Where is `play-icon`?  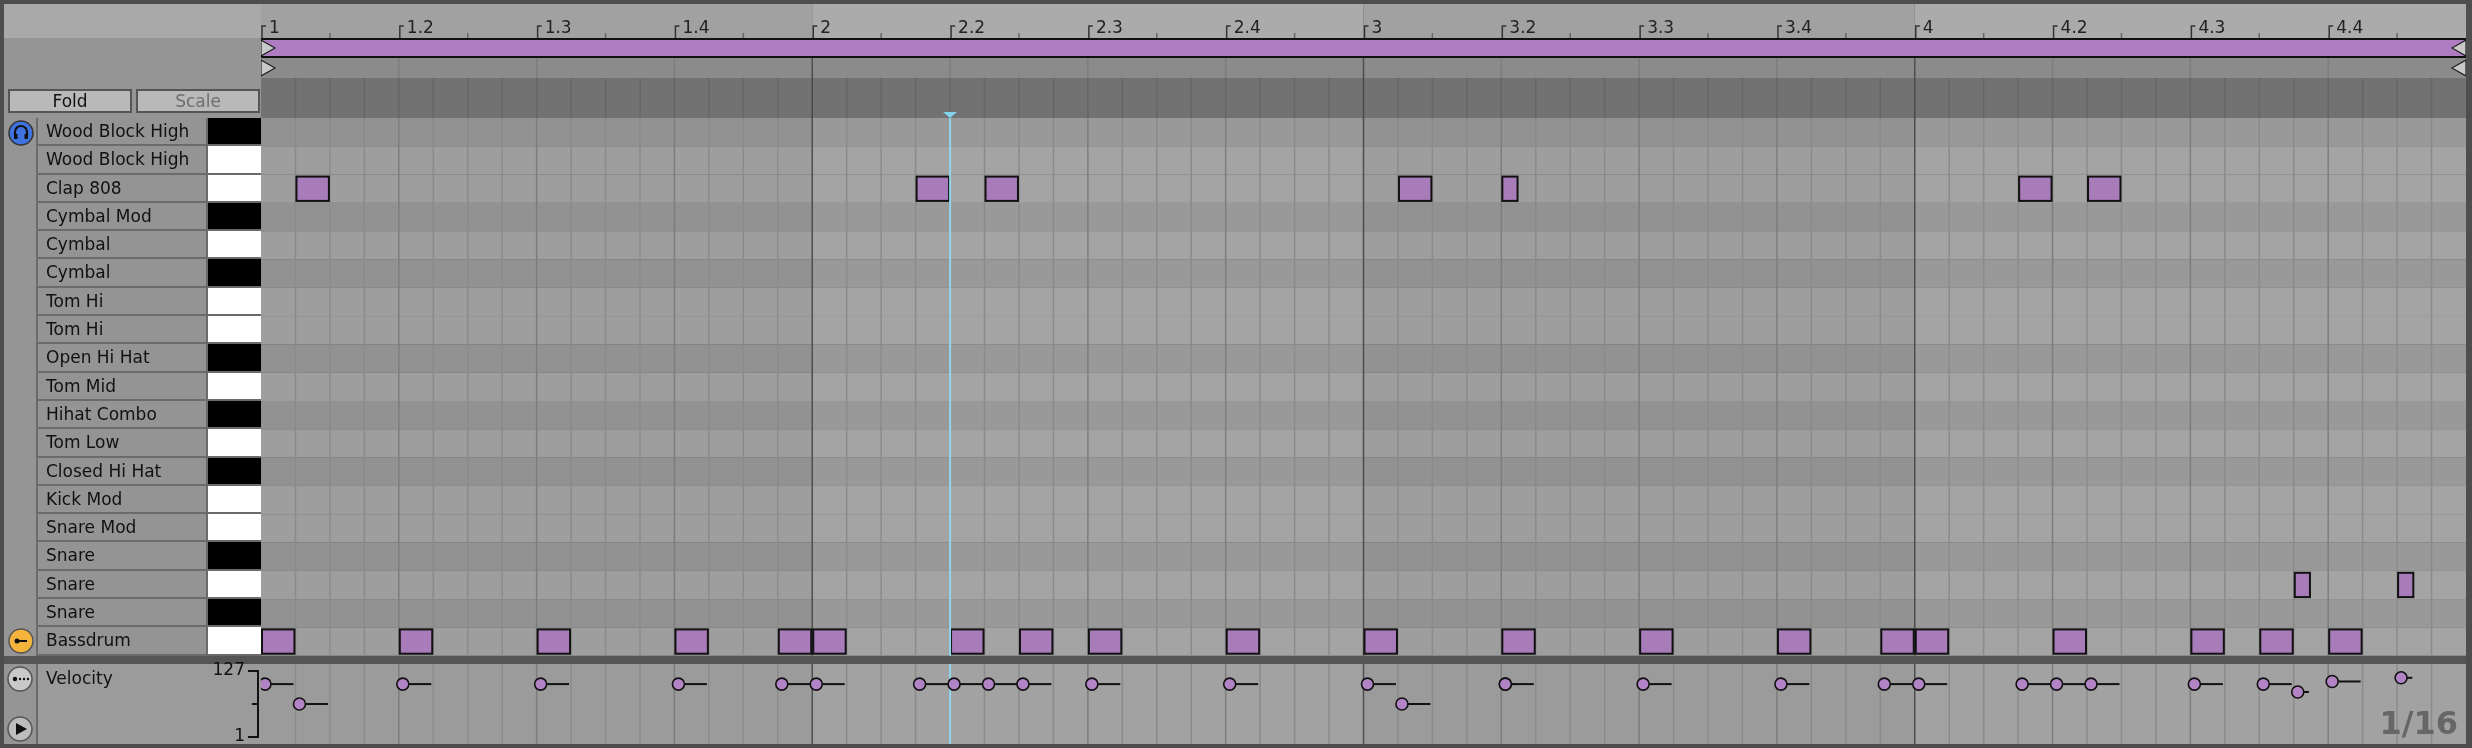 play-icon is located at coordinates (20, 729).